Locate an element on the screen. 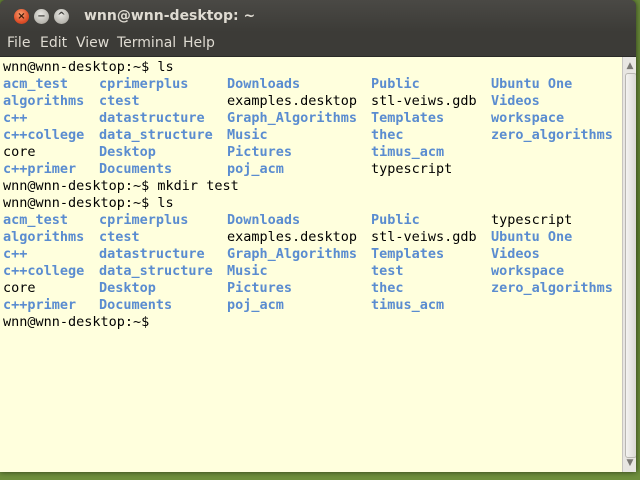 The width and height of the screenshot is (640, 480). minimize-button: − is located at coordinates (41, 16).